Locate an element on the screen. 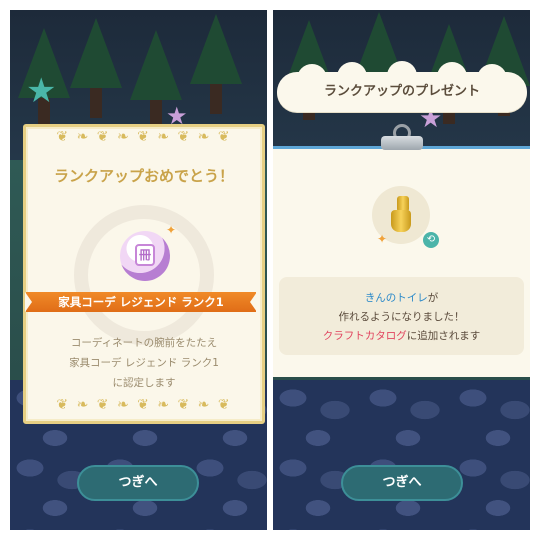 The image size is (540, 540). stone-path is located at coordinates (401, 455).